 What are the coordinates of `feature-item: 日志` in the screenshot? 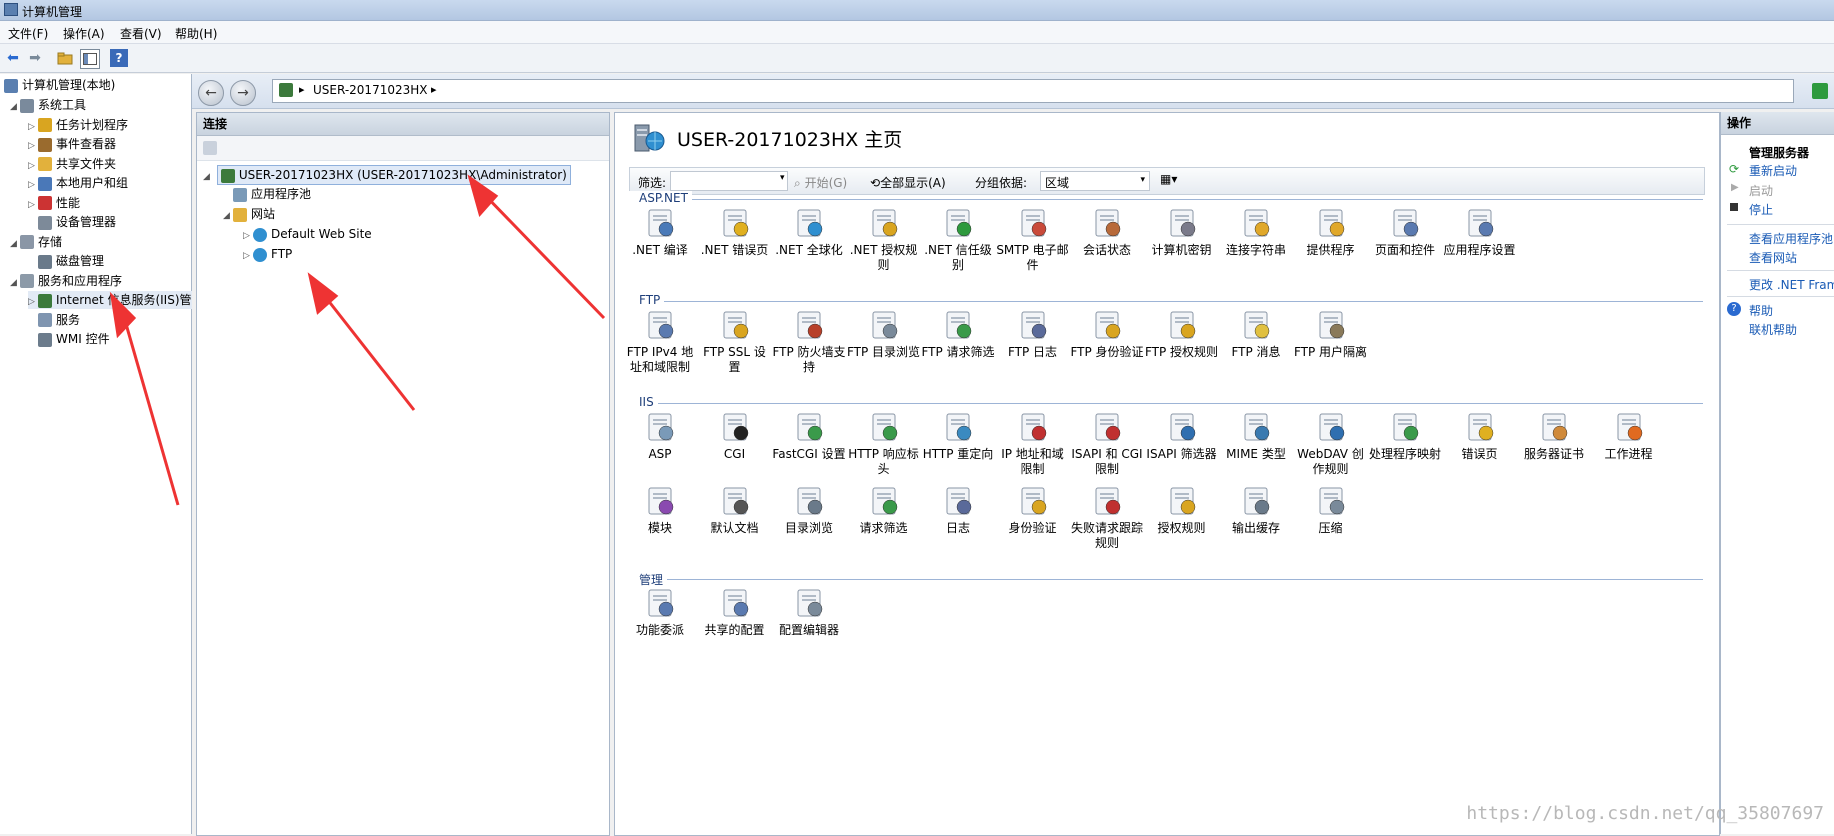 It's located at (958, 510).